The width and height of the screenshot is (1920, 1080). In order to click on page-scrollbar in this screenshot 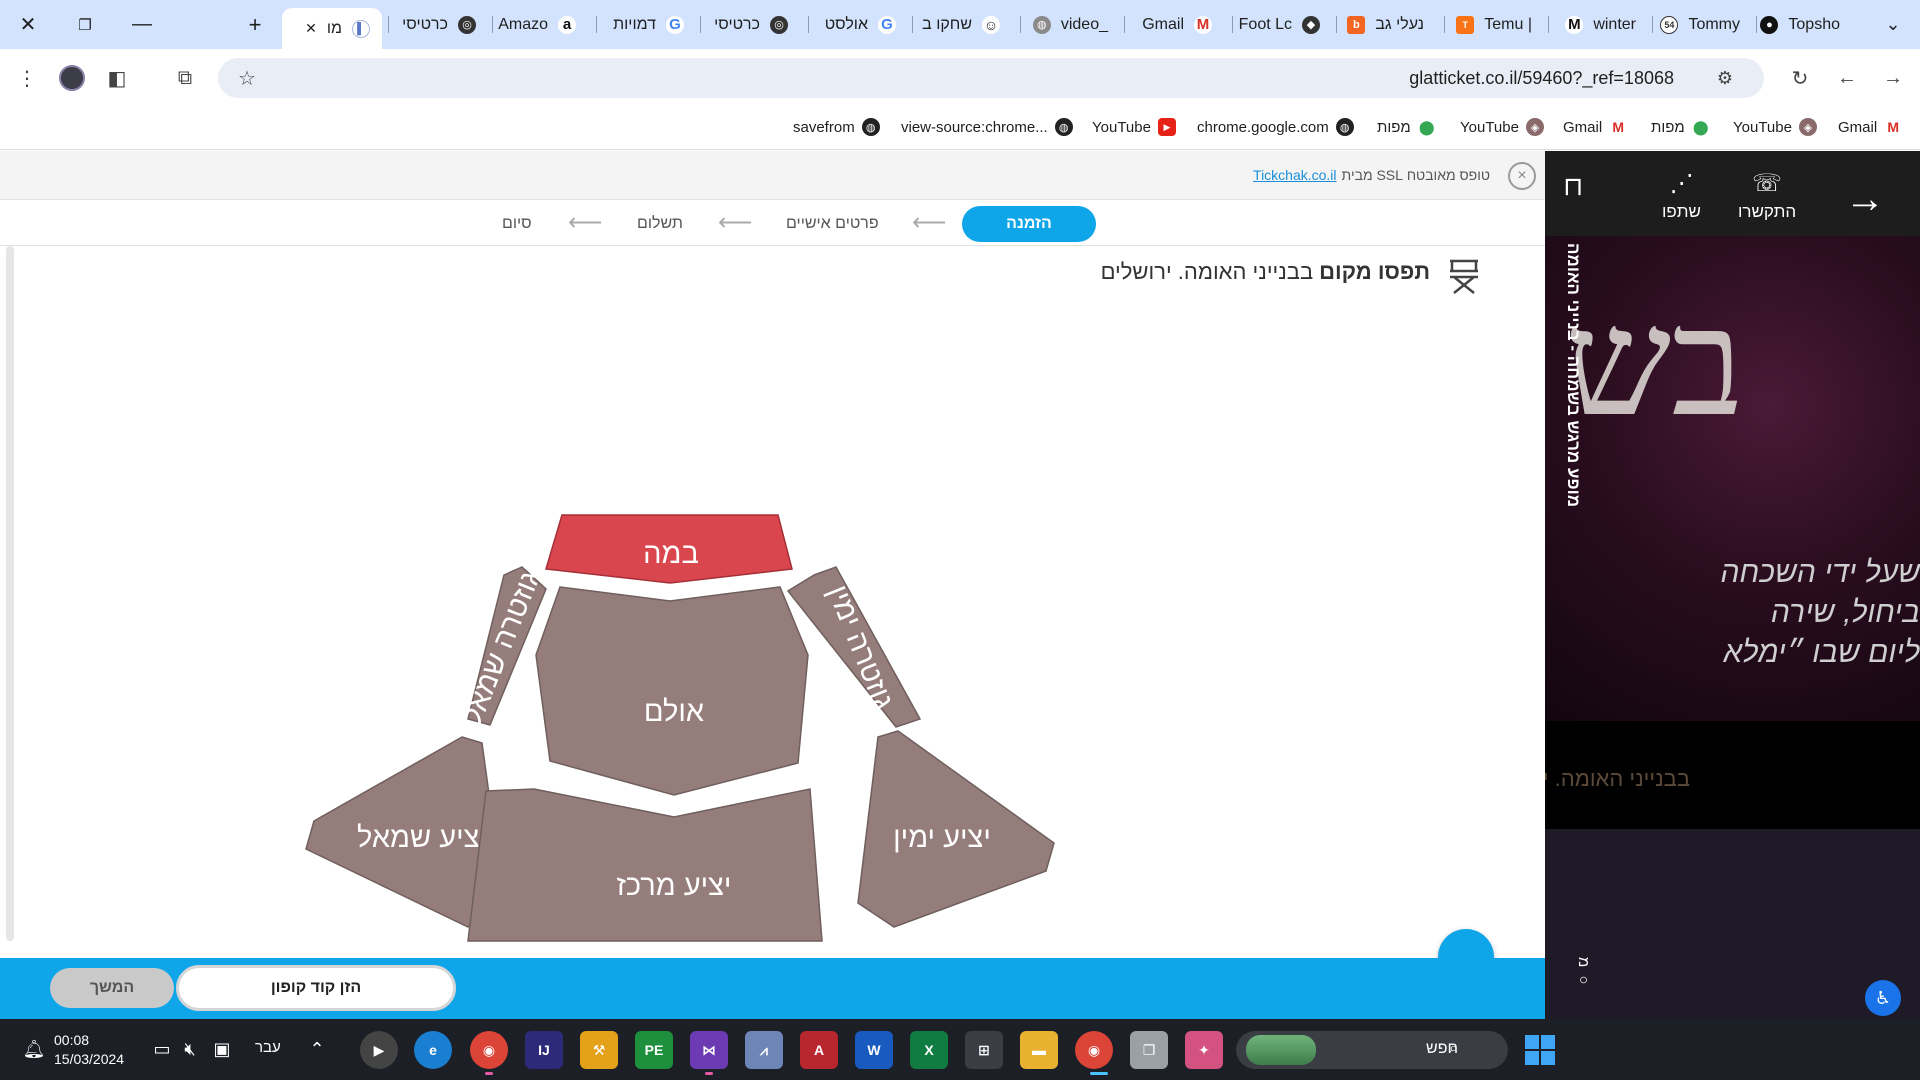, I will do `click(10, 593)`.